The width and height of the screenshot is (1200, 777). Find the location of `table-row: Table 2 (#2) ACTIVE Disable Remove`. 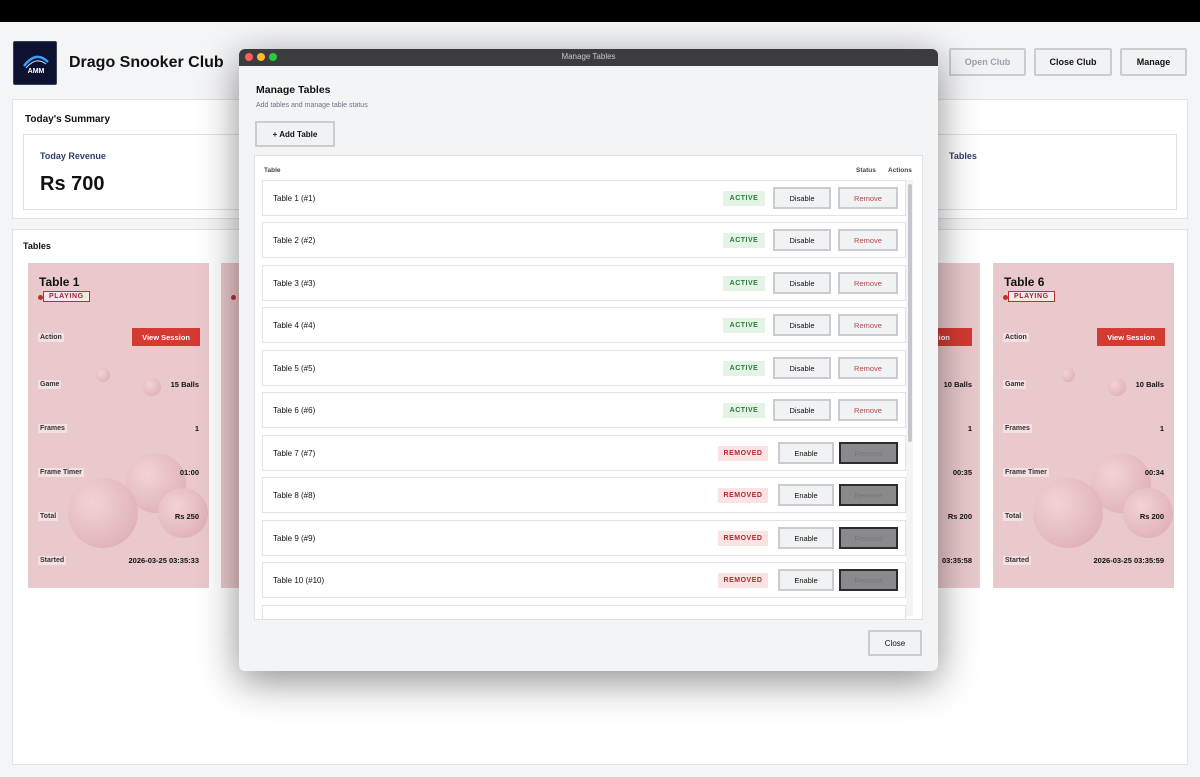

table-row: Table 2 (#2) ACTIVE Disable Remove is located at coordinates (584, 240).